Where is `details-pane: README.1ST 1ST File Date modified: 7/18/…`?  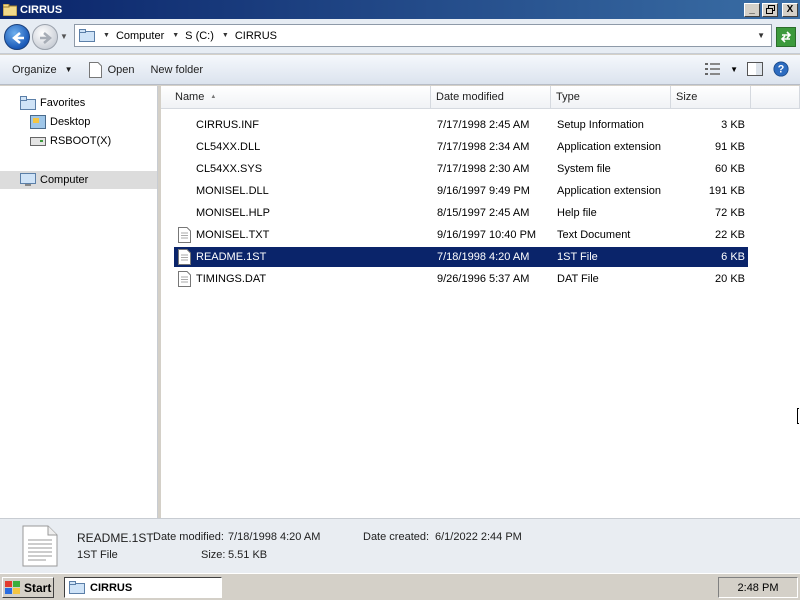
details-pane: README.1ST 1ST File Date modified: 7/18/… is located at coordinates (400, 545).